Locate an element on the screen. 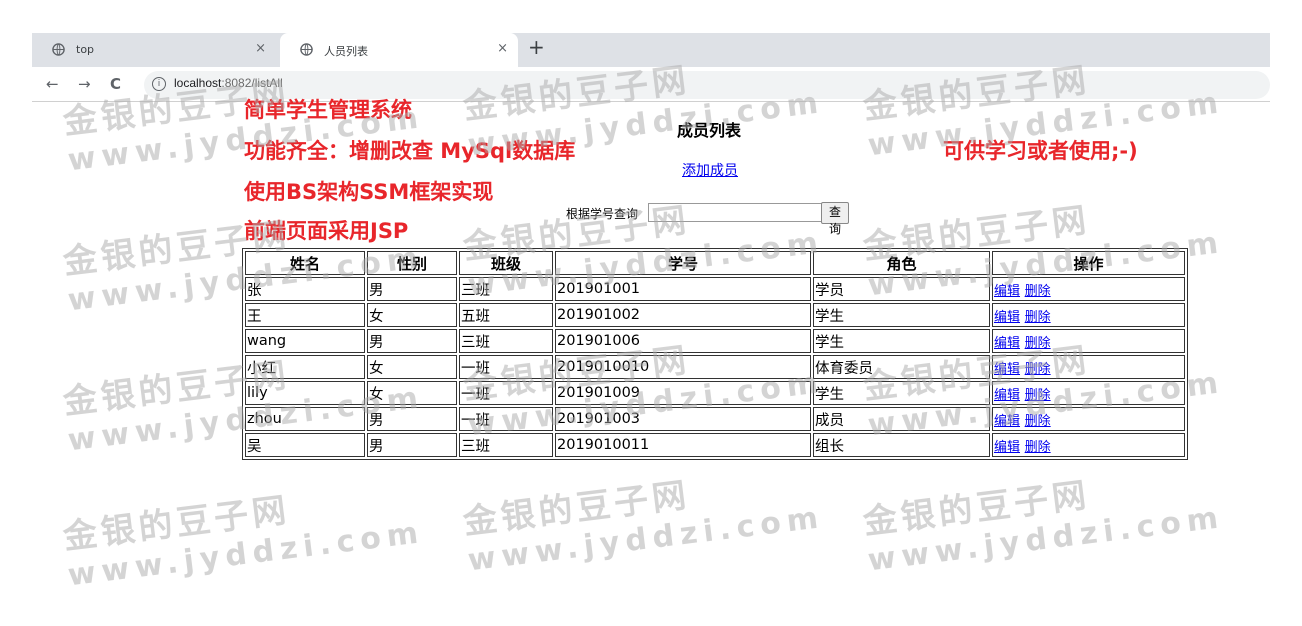 This screenshot has height=626, width=1302. overlay-right-note: 可供学习或者使用;-) is located at coordinates (1040, 151).